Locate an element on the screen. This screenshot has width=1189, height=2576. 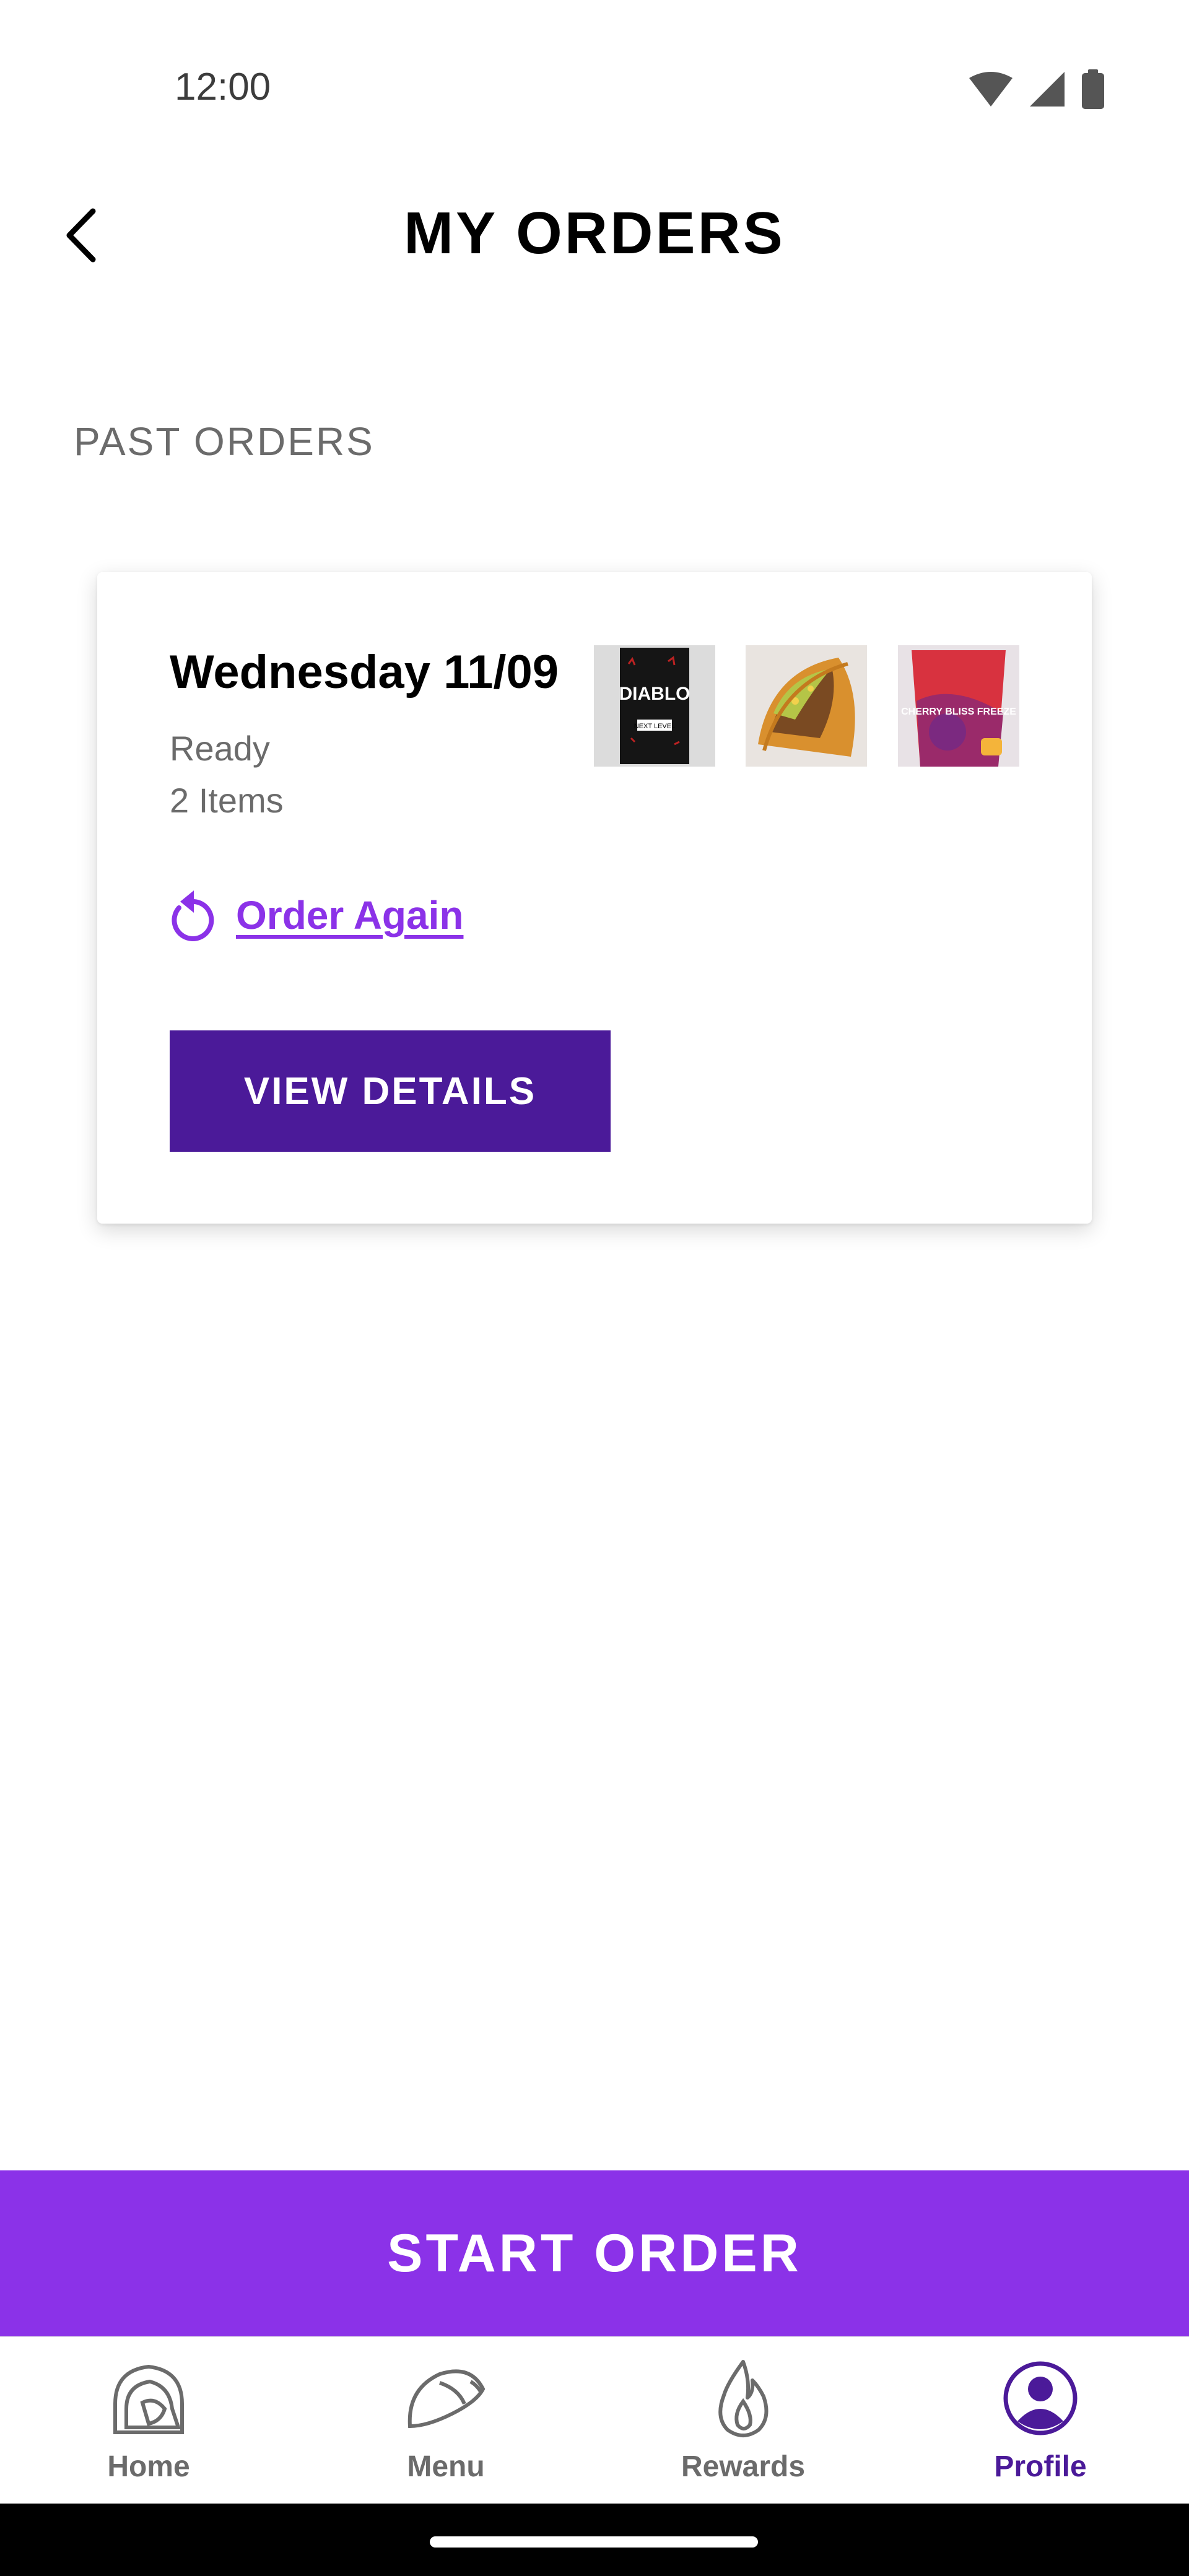
taco-icon is located at coordinates (446, 2398).